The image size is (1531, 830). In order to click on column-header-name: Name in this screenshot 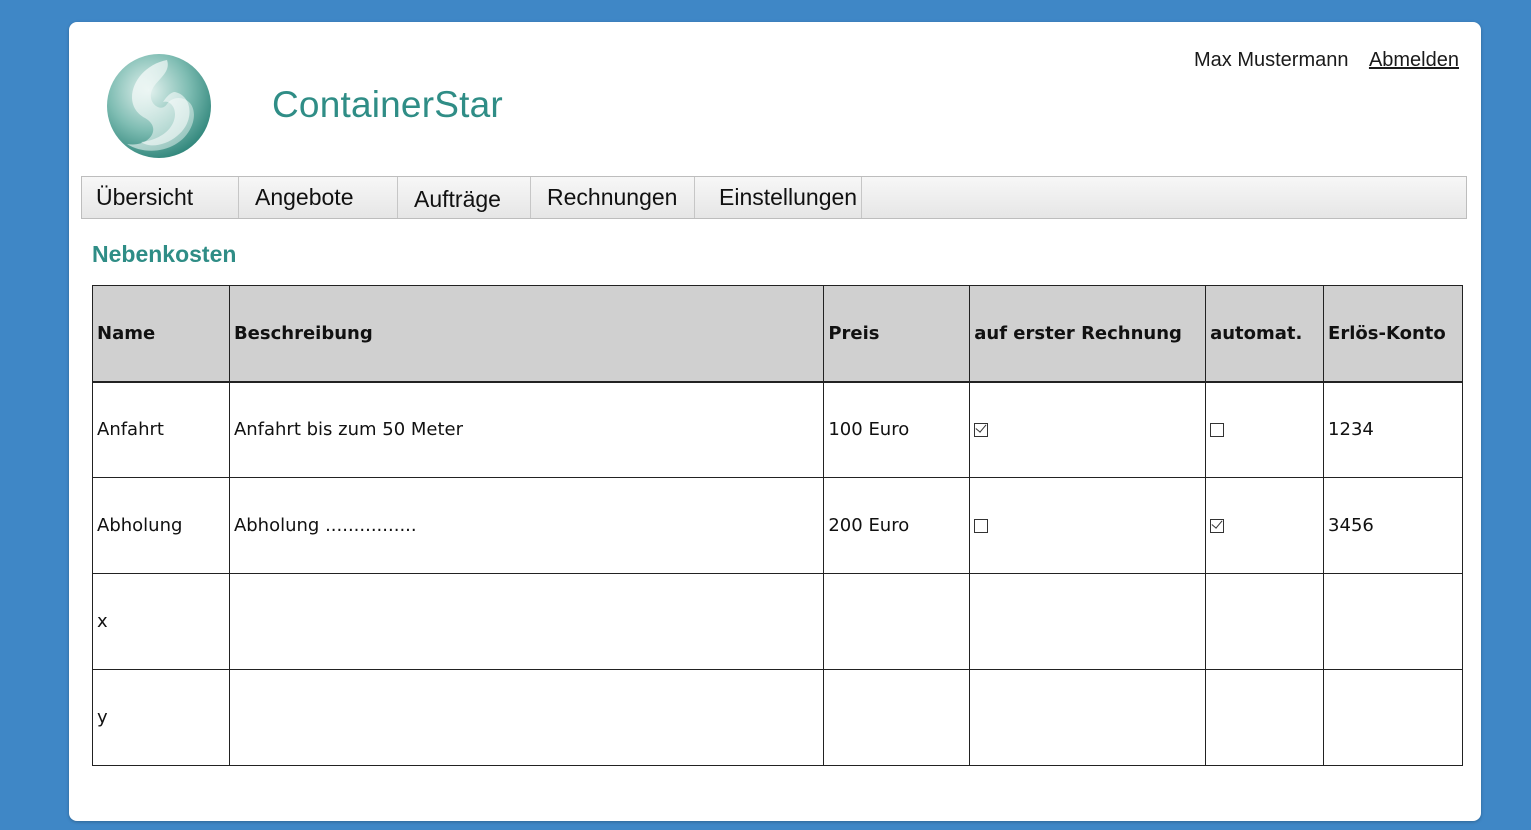, I will do `click(161, 334)`.